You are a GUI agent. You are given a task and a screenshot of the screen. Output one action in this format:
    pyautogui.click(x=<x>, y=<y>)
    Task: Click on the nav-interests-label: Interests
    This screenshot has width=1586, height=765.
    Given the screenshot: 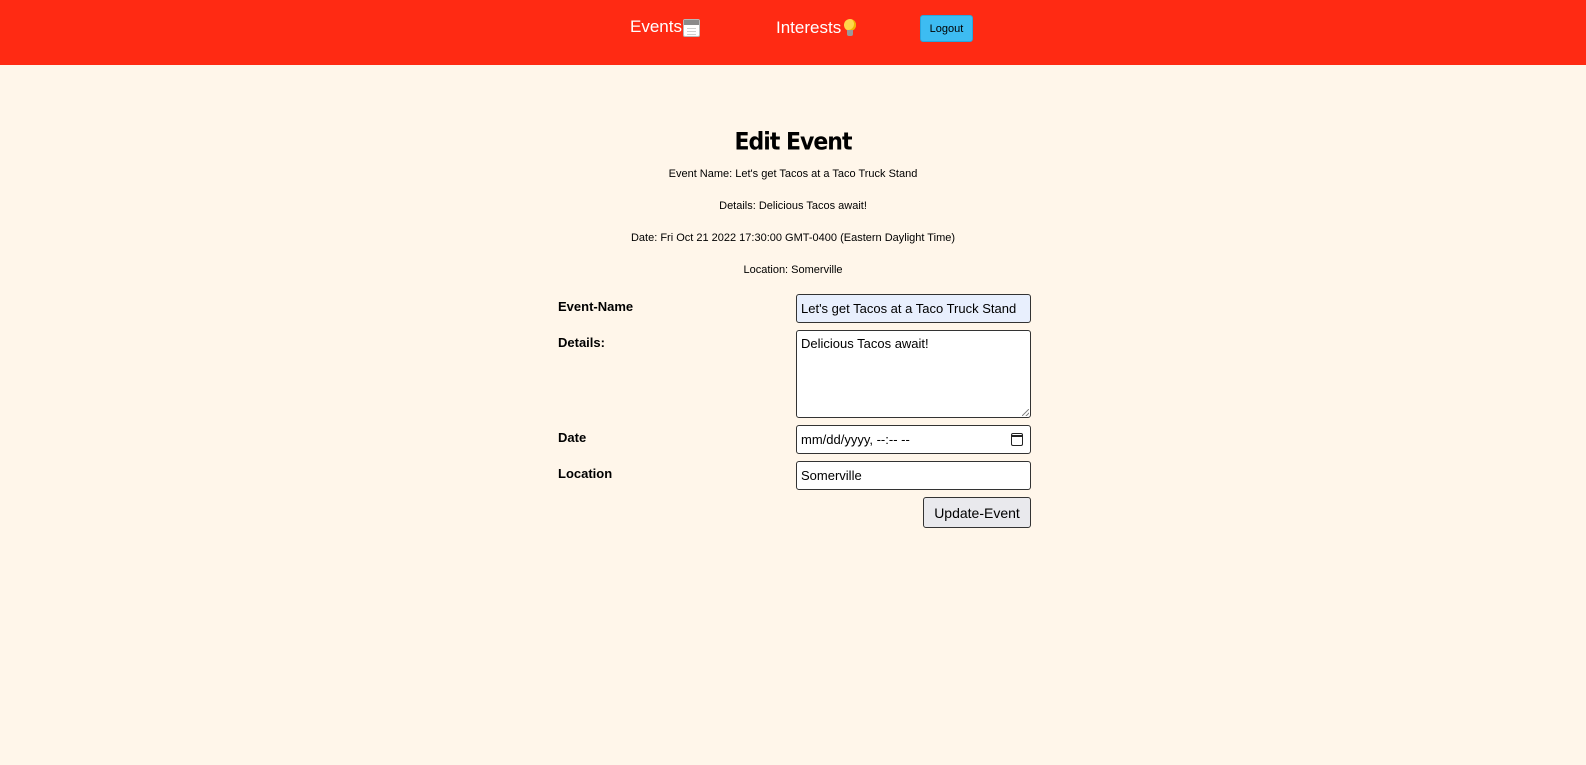 What is the action you would take?
    pyautogui.click(x=809, y=27)
    